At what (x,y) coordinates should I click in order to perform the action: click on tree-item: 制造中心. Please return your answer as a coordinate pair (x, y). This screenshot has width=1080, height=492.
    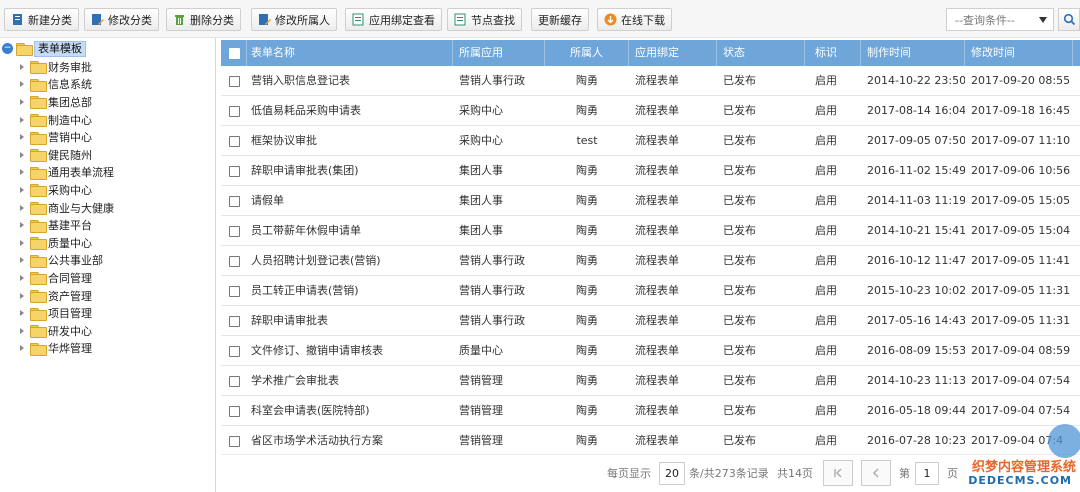
    Looking at the image, I should click on (107, 120).